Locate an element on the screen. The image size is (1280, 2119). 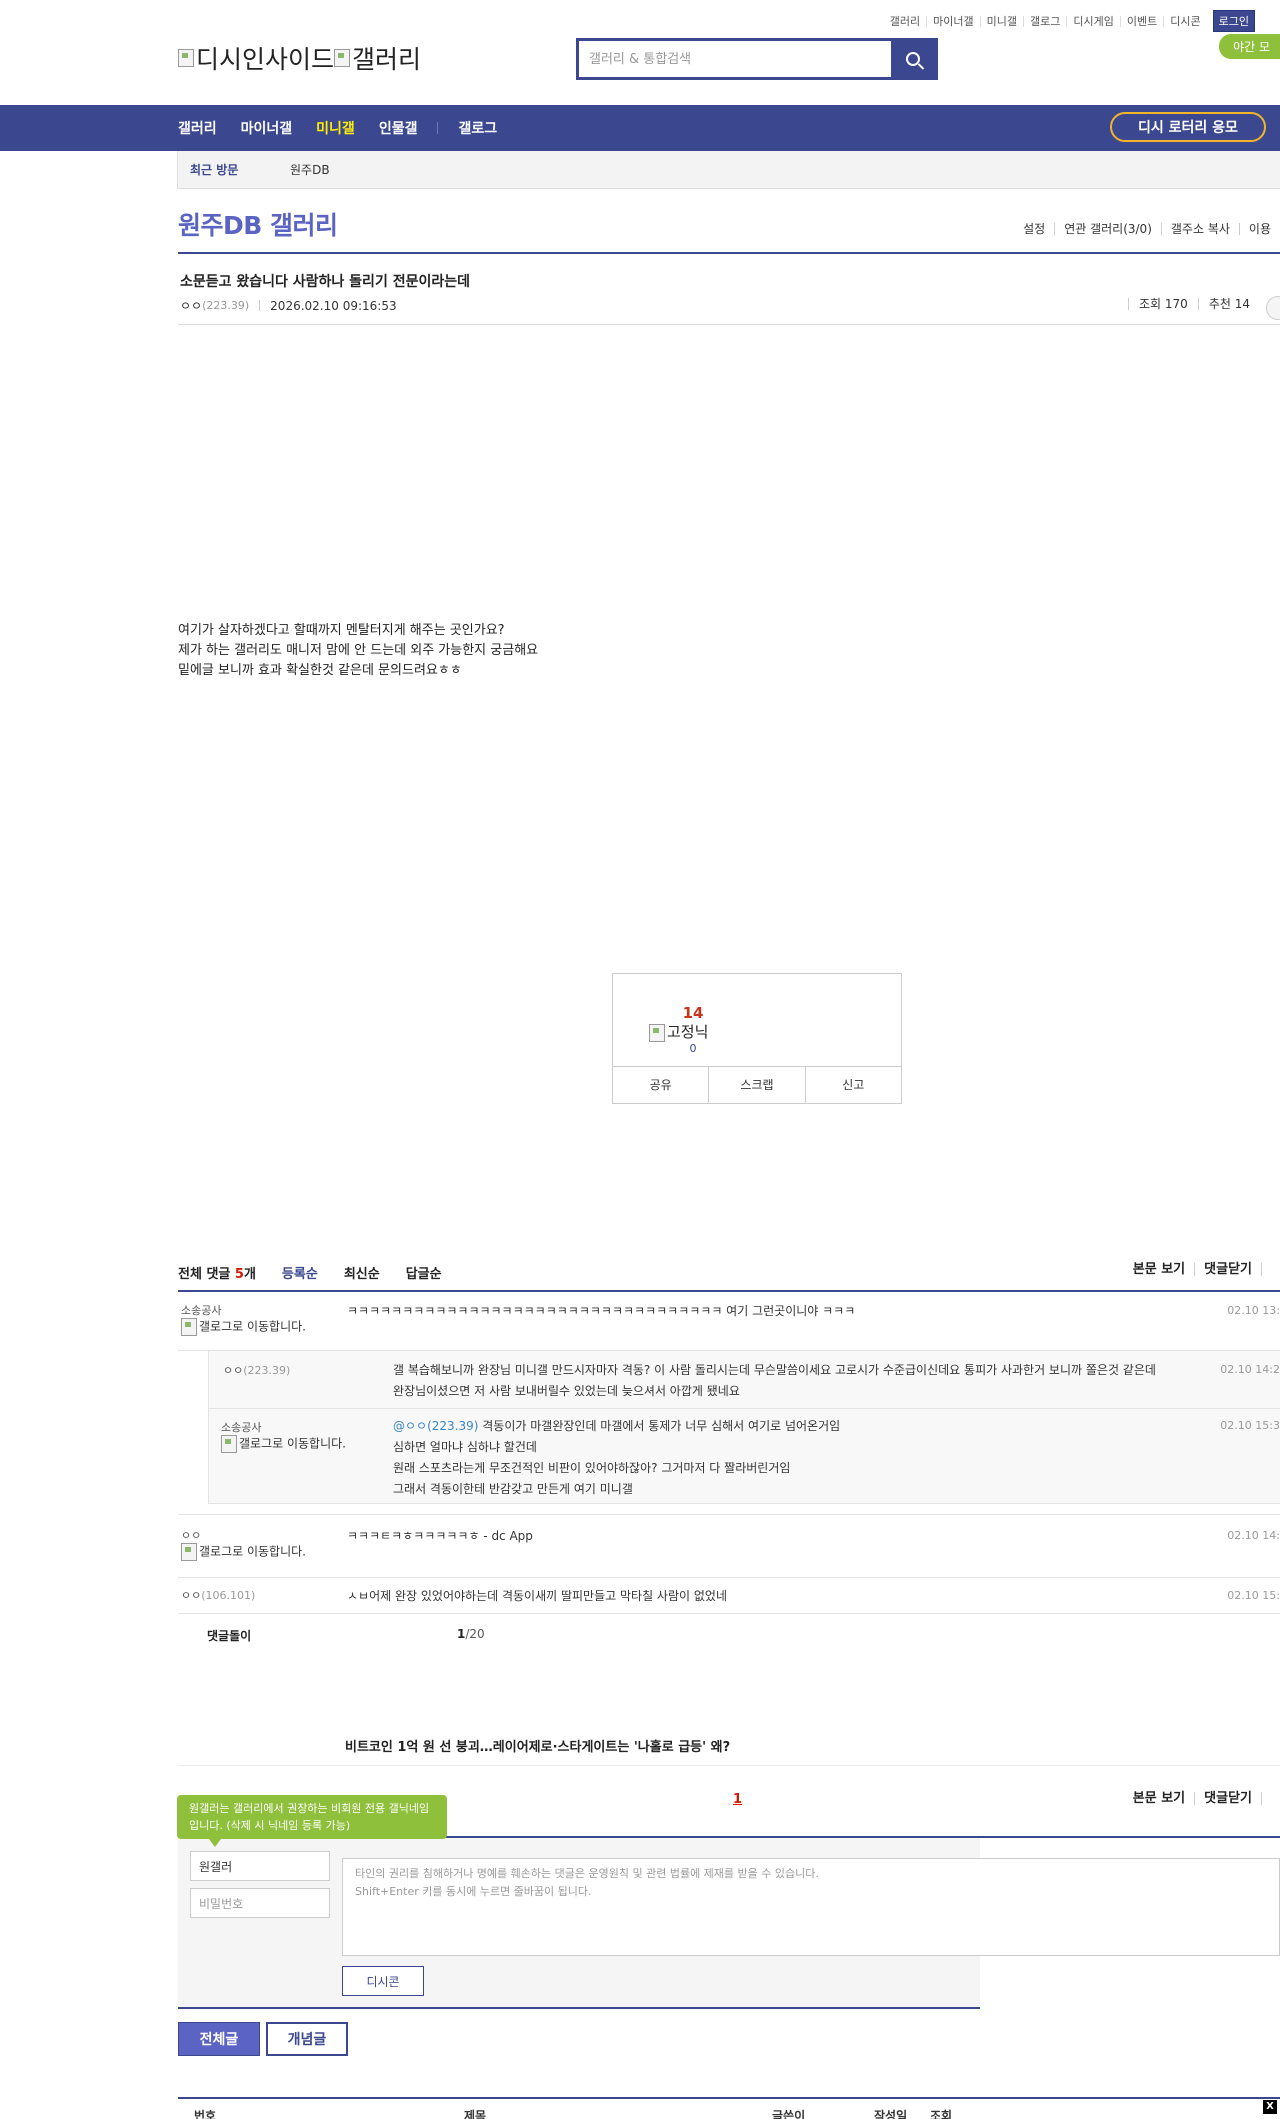
recommend-box: 14 고정닉 0 공유 스크랩 신고 is located at coordinates (757, 1038).